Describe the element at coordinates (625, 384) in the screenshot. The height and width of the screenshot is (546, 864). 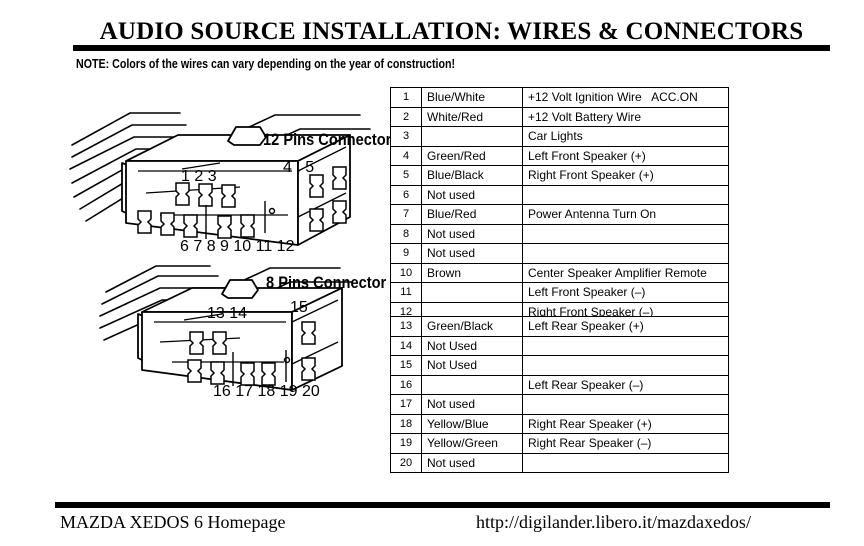
I see `wire-function-cell: Left Rear Speaker (–)` at that location.